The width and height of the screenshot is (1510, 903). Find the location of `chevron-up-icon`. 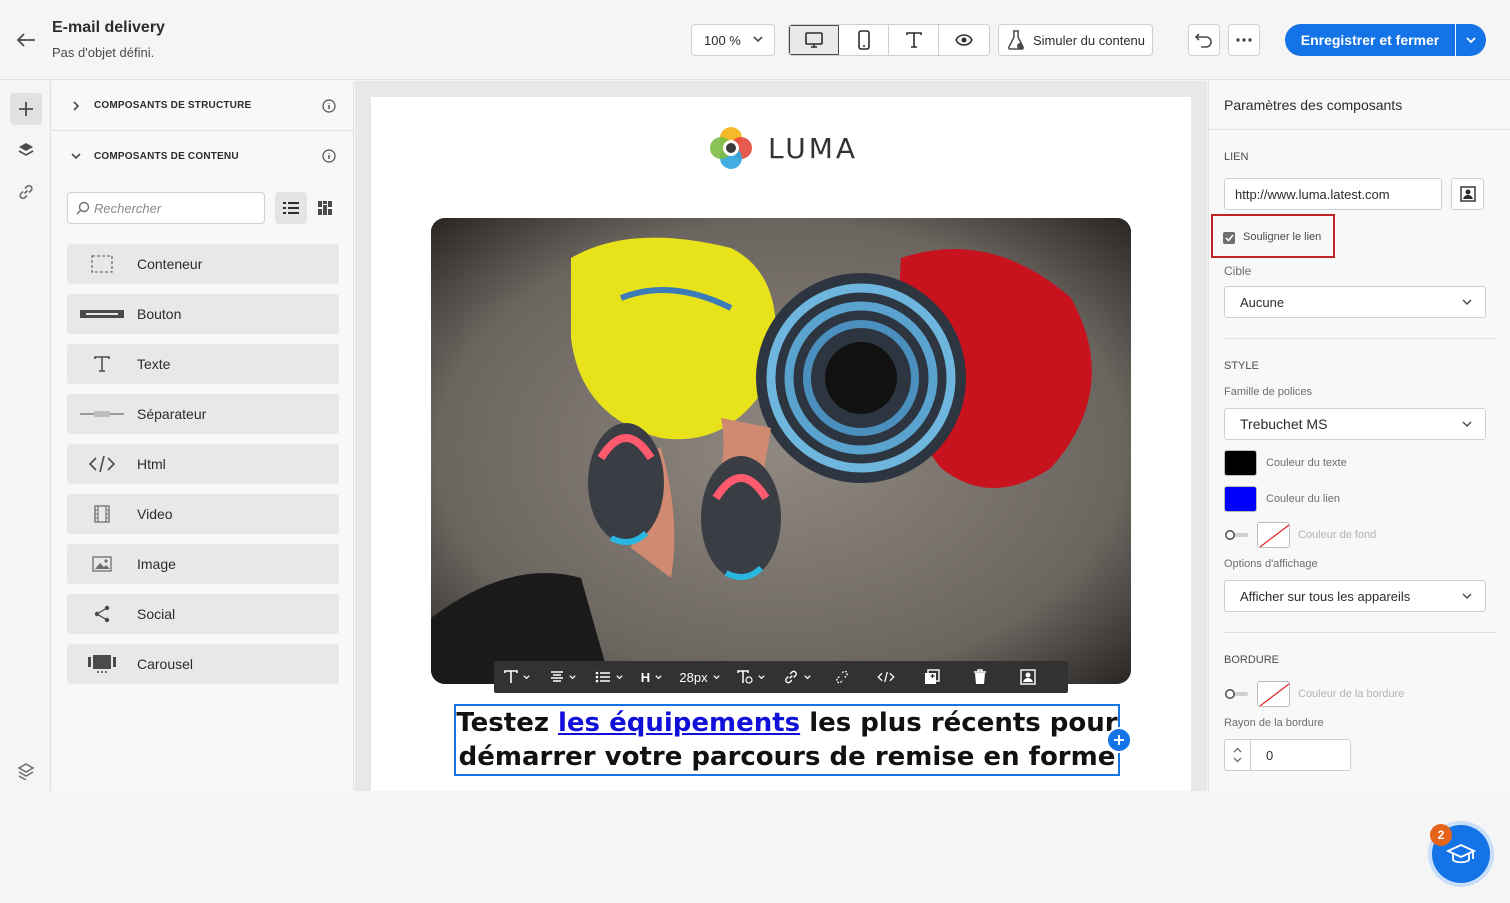

chevron-up-icon is located at coordinates (1237, 750).